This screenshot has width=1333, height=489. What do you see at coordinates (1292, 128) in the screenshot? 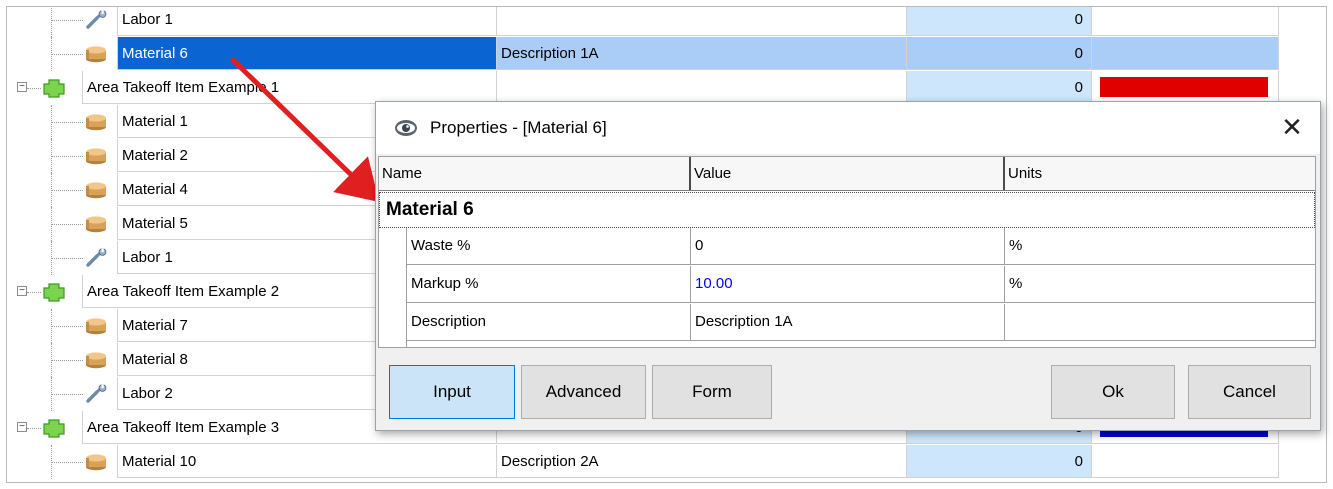
I see `close-button: ✕` at bounding box center [1292, 128].